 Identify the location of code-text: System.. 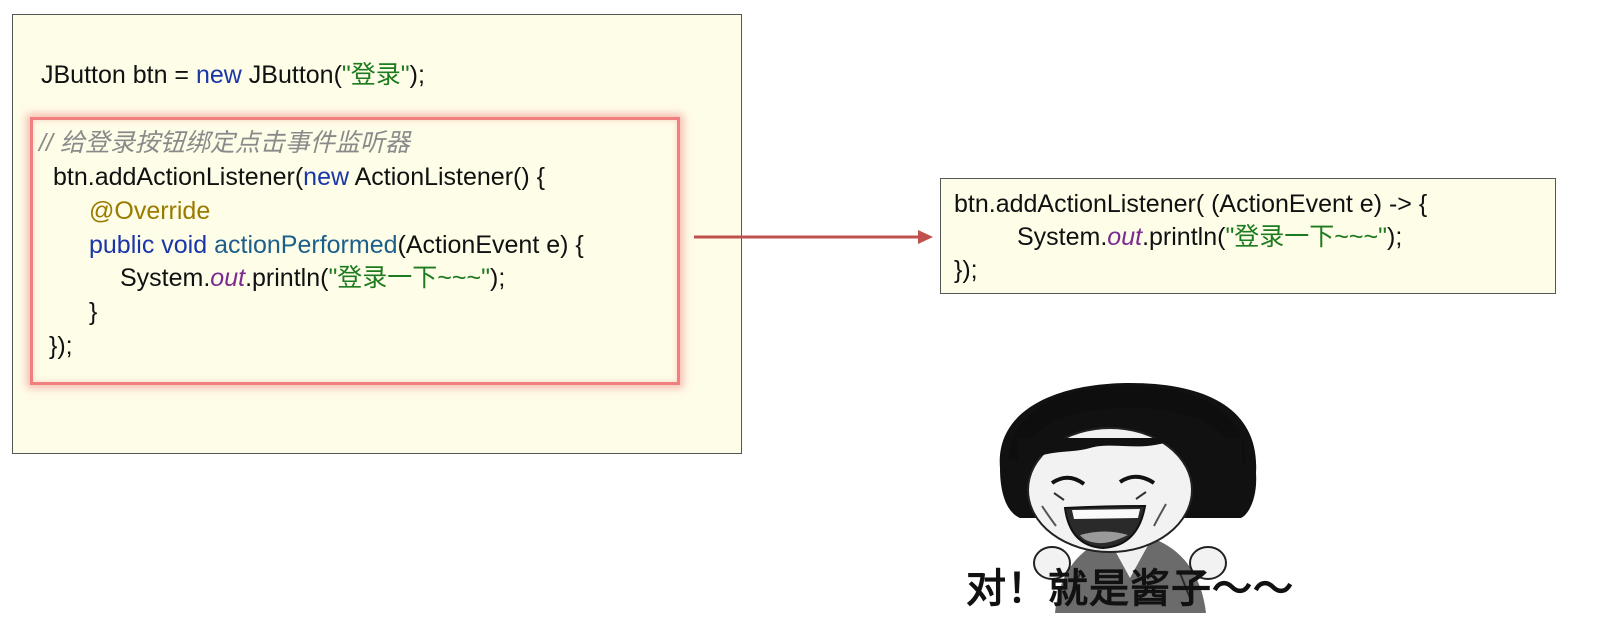
(1062, 237).